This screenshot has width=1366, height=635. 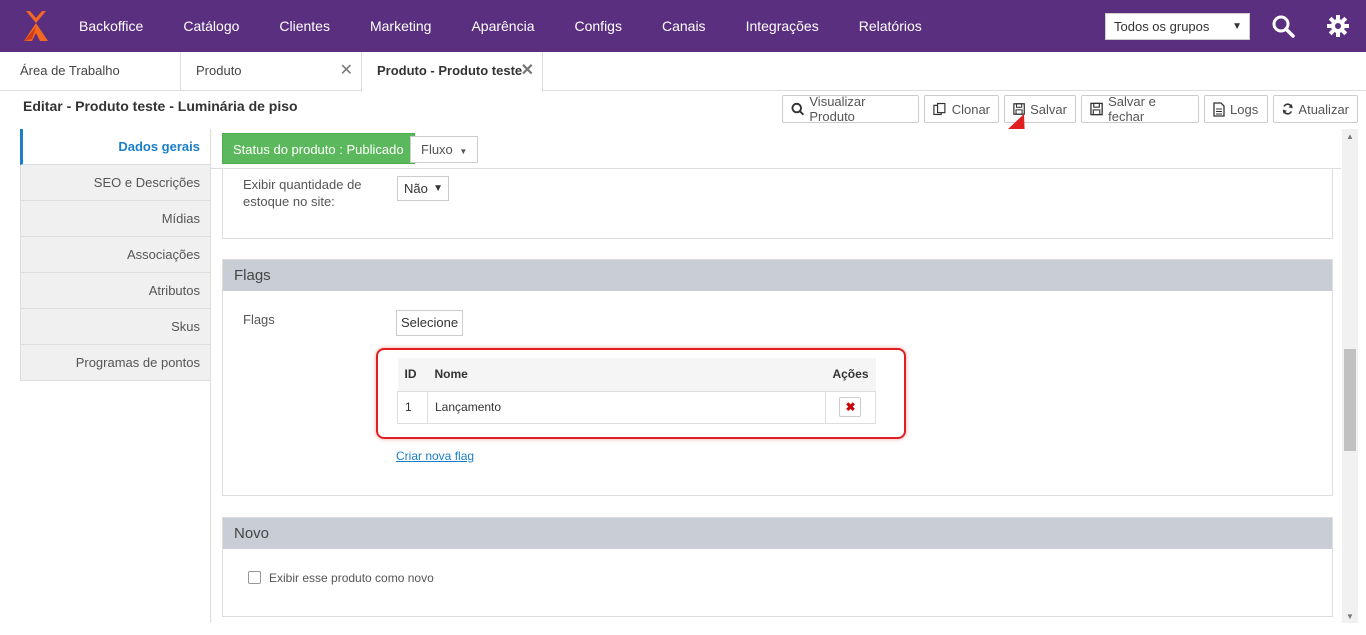 What do you see at coordinates (1162, 26) in the screenshot?
I see `group-select-value: Todos os grupos` at bounding box center [1162, 26].